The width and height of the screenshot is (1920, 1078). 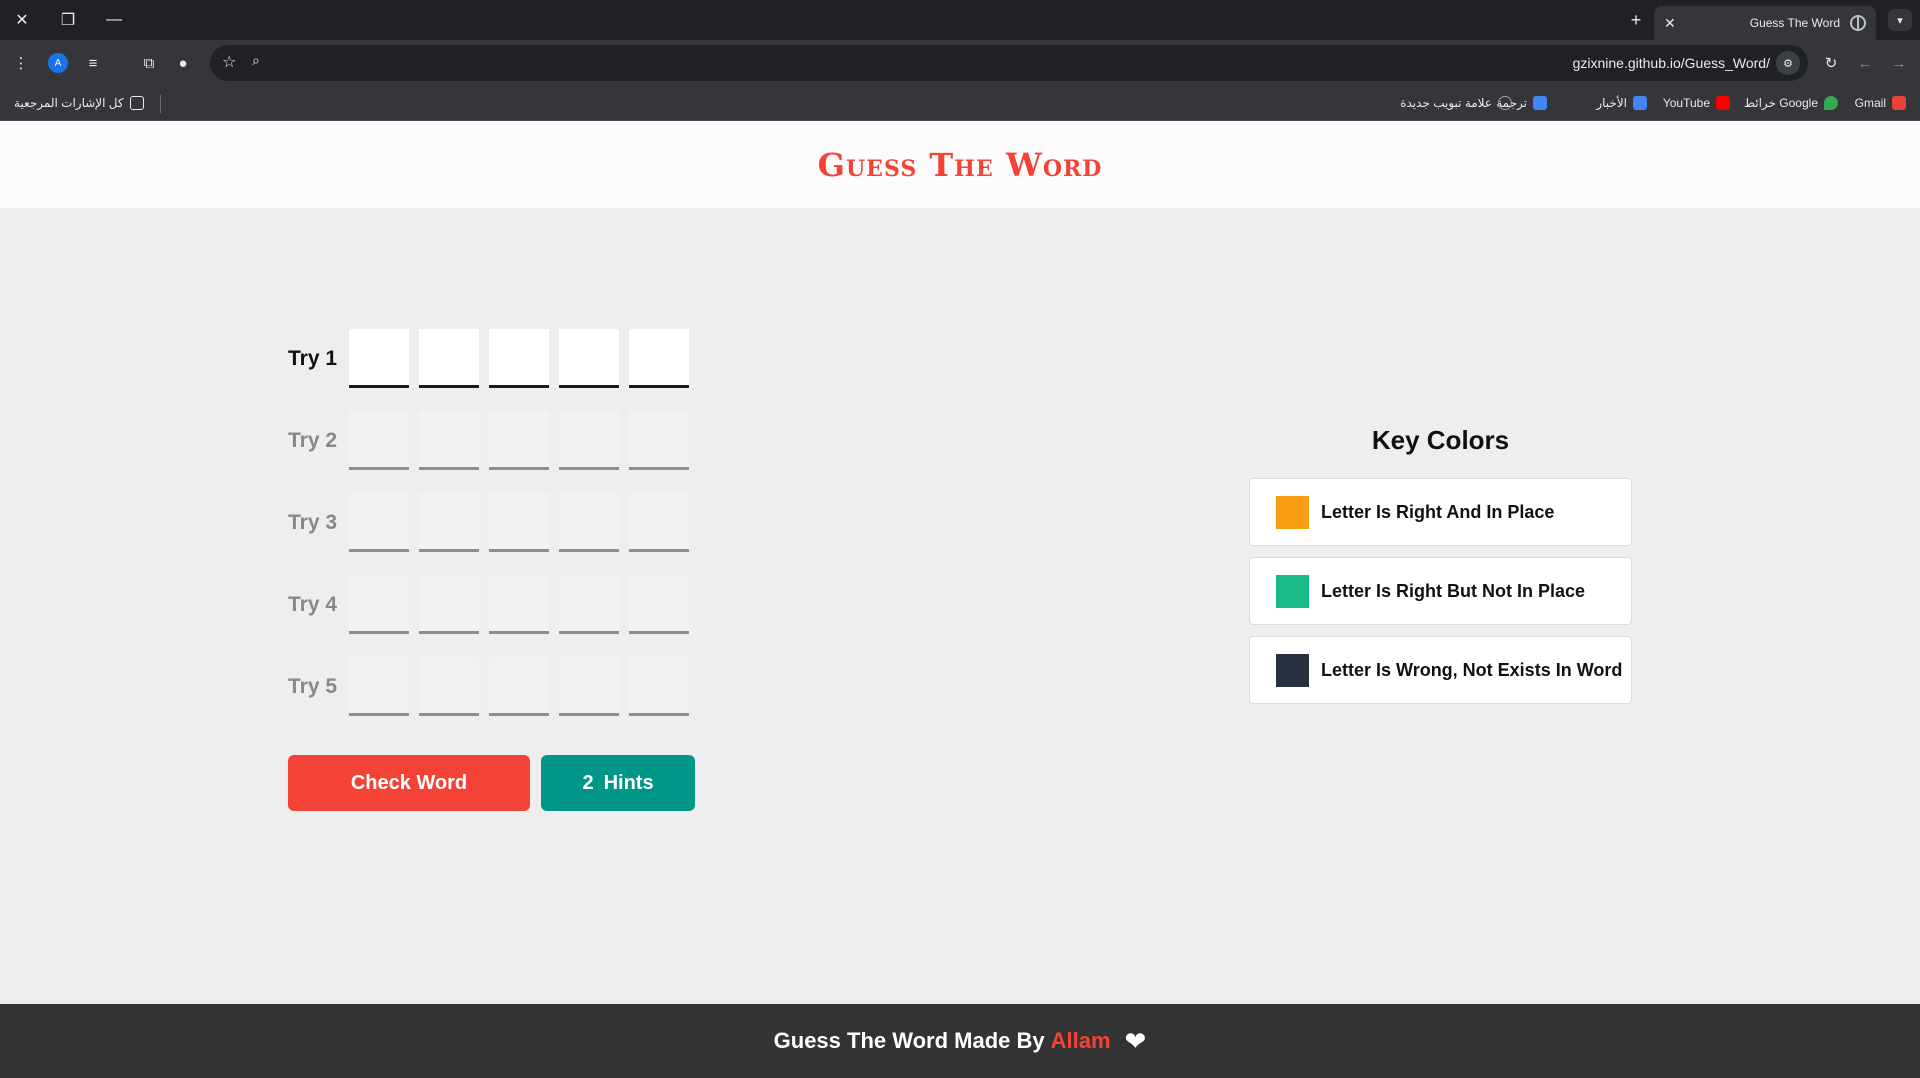 I want to click on hints-button: 2 Hints, so click(x=618, y=783).